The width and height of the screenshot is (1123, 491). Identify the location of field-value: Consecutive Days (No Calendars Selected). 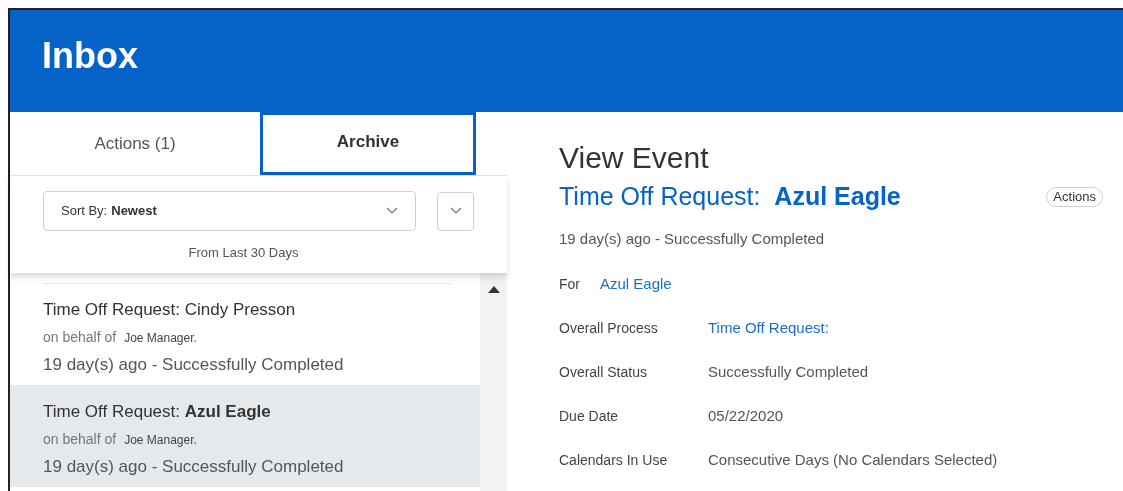
(853, 460).